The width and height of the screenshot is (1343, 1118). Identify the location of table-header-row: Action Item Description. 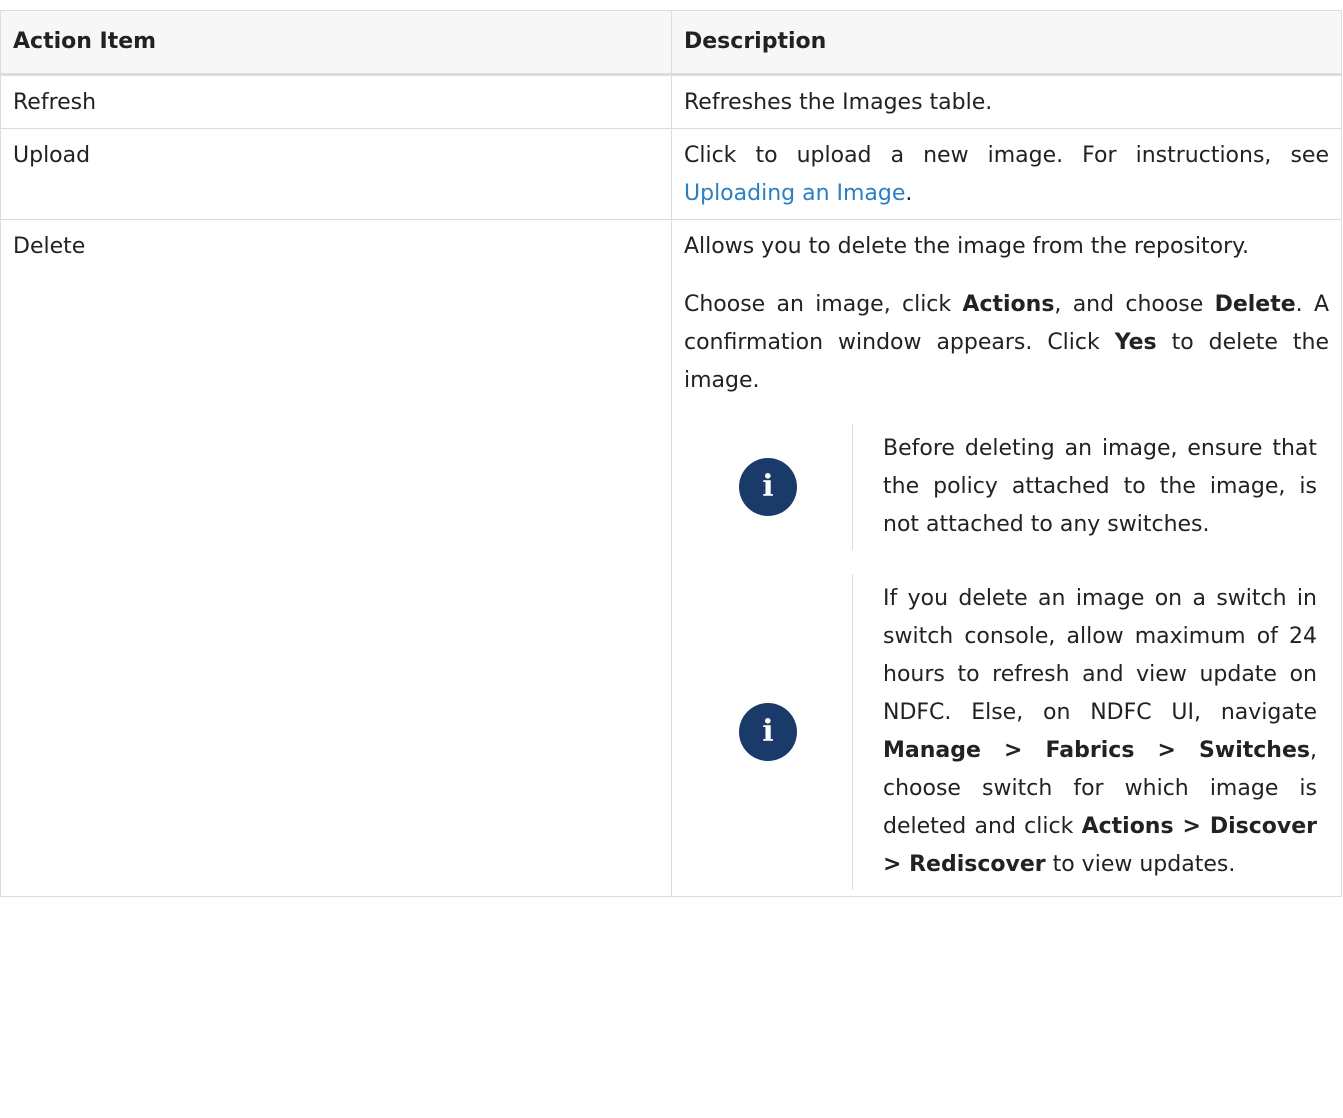
(671, 43).